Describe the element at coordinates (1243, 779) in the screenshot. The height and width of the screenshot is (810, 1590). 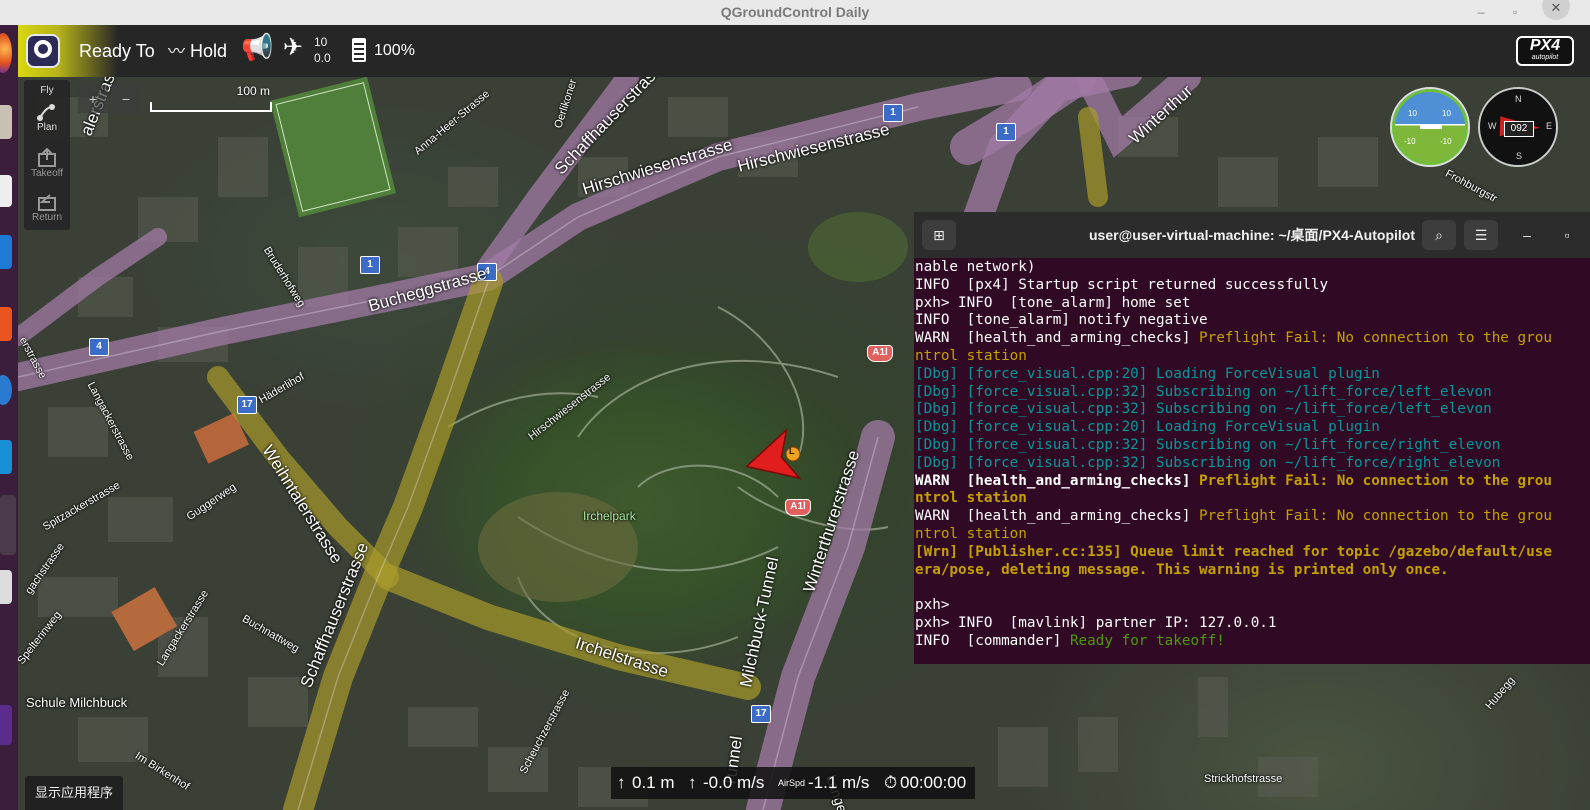
I see `street-label: Strickhofstrasse` at that location.